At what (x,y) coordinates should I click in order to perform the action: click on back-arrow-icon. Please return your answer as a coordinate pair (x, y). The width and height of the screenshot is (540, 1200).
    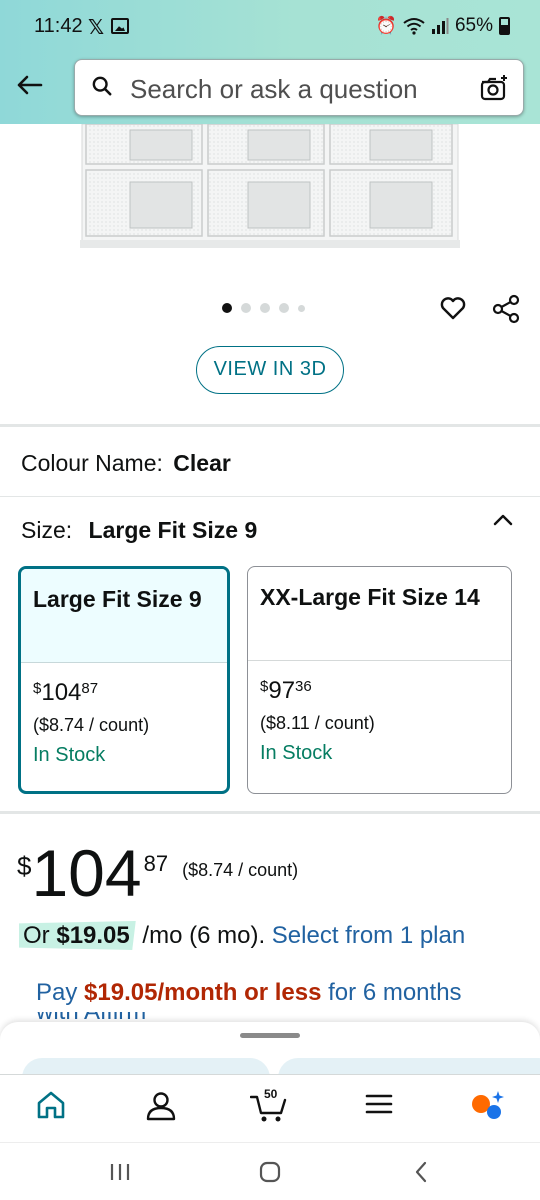
    Looking at the image, I should click on (29, 85).